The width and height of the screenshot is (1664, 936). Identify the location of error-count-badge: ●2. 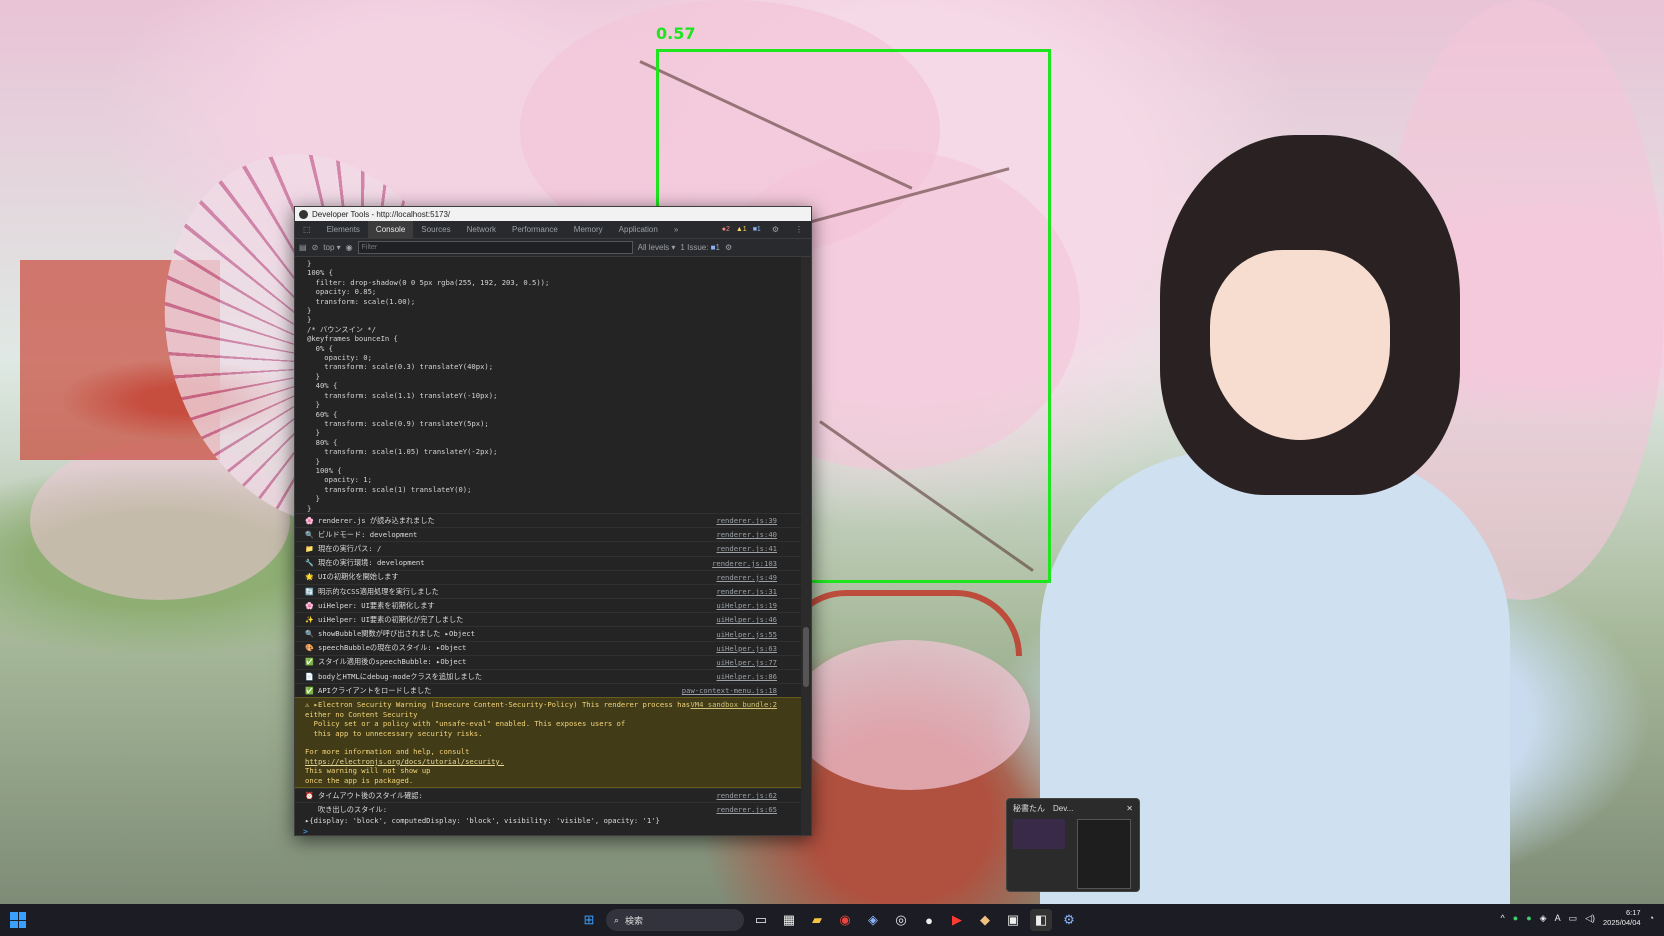
(726, 229).